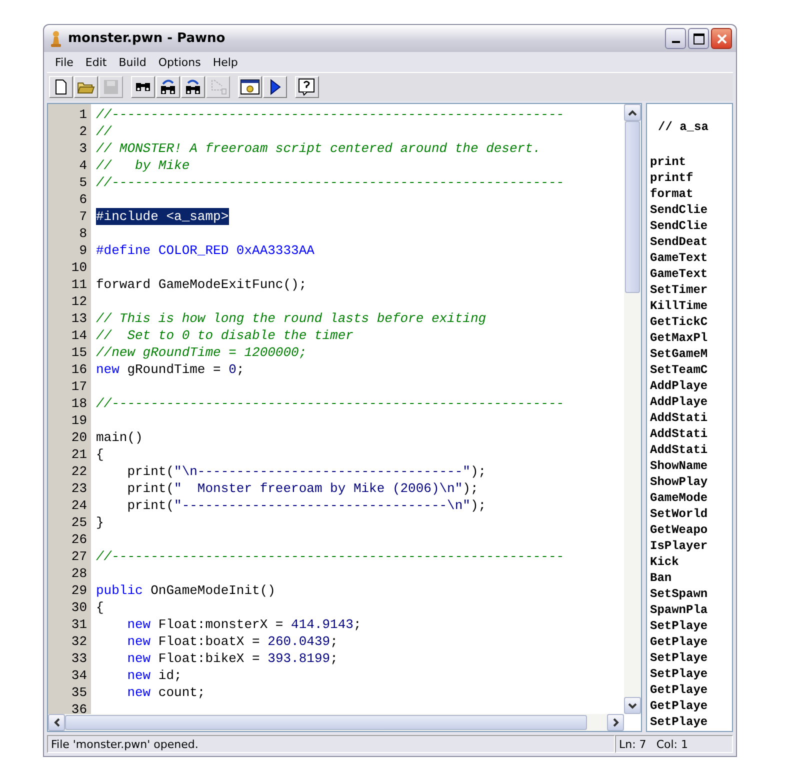  I want to click on function-item: Ban, so click(691, 578).